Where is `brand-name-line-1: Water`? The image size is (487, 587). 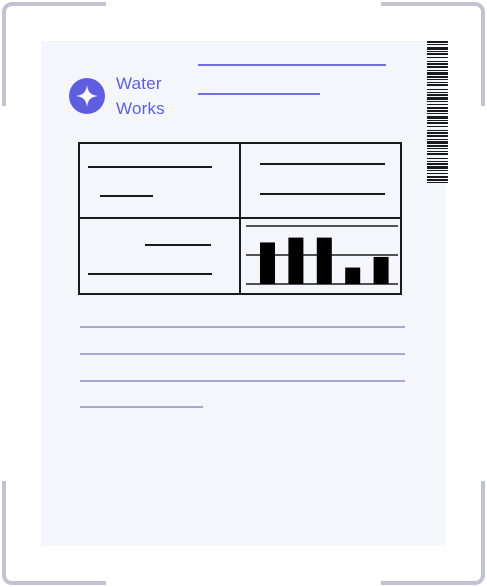
brand-name-line-1: Water is located at coordinates (139, 83).